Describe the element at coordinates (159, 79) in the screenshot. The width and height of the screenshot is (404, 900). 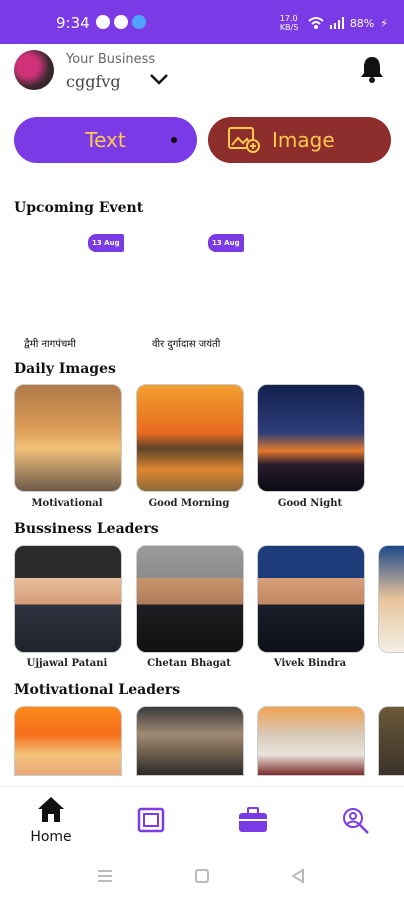
I see `chevron-down-icon` at that location.